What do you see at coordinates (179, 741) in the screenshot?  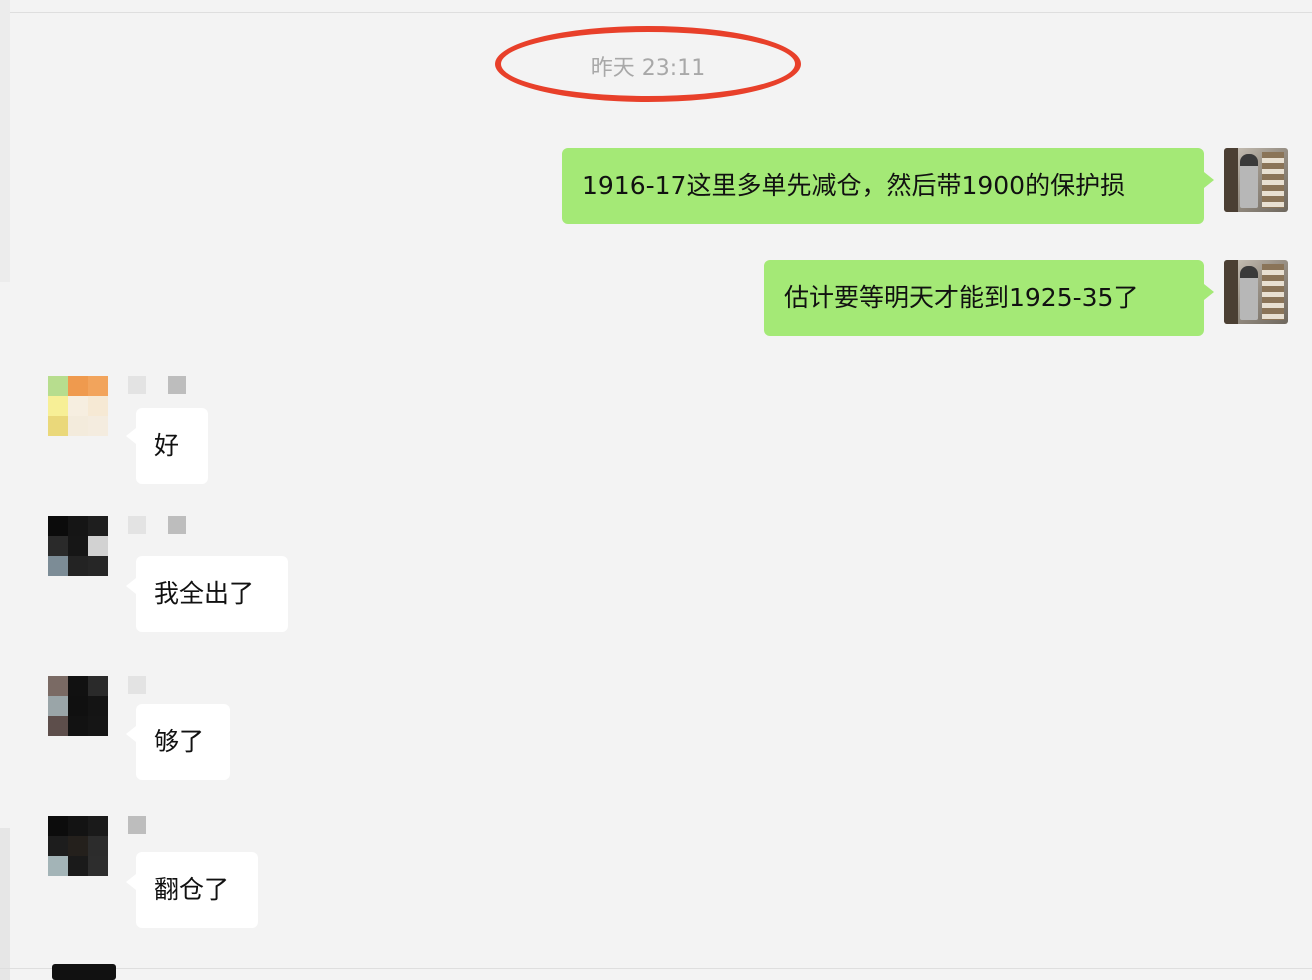 I see `message-text: 够了` at bounding box center [179, 741].